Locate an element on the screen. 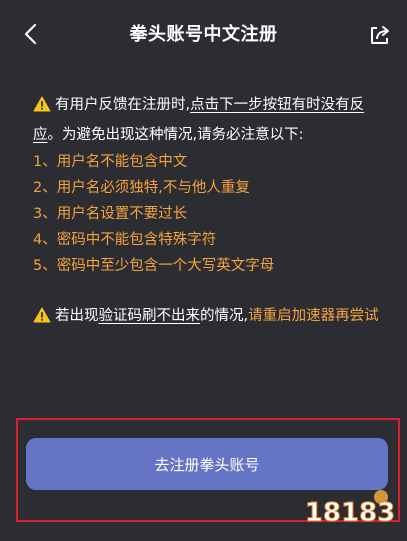  watermark-logo: 18183 is located at coordinates (350, 509).